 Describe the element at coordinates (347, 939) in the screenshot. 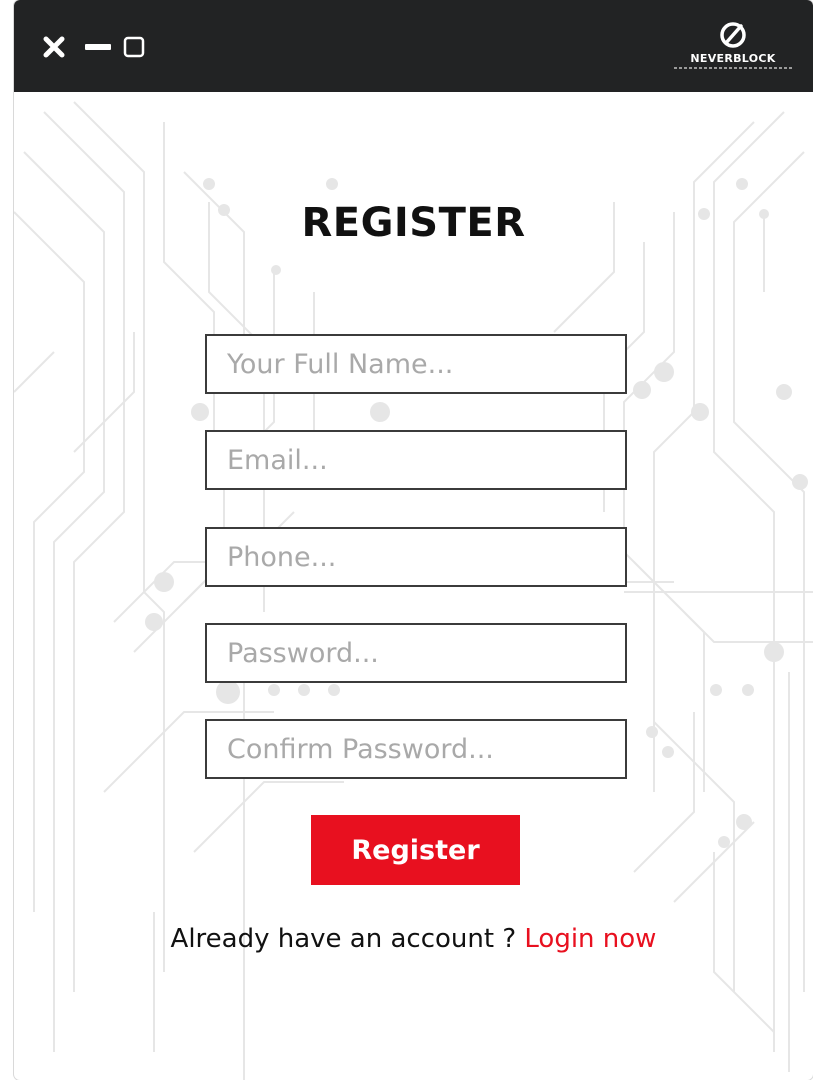

I see `login-prompt-text: Already have an account ?` at that location.